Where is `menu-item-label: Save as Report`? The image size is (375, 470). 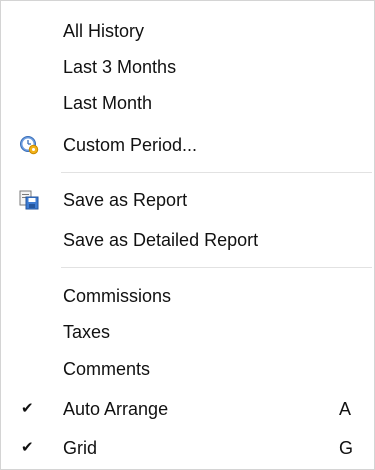 menu-item-label: Save as Report is located at coordinates (125, 200).